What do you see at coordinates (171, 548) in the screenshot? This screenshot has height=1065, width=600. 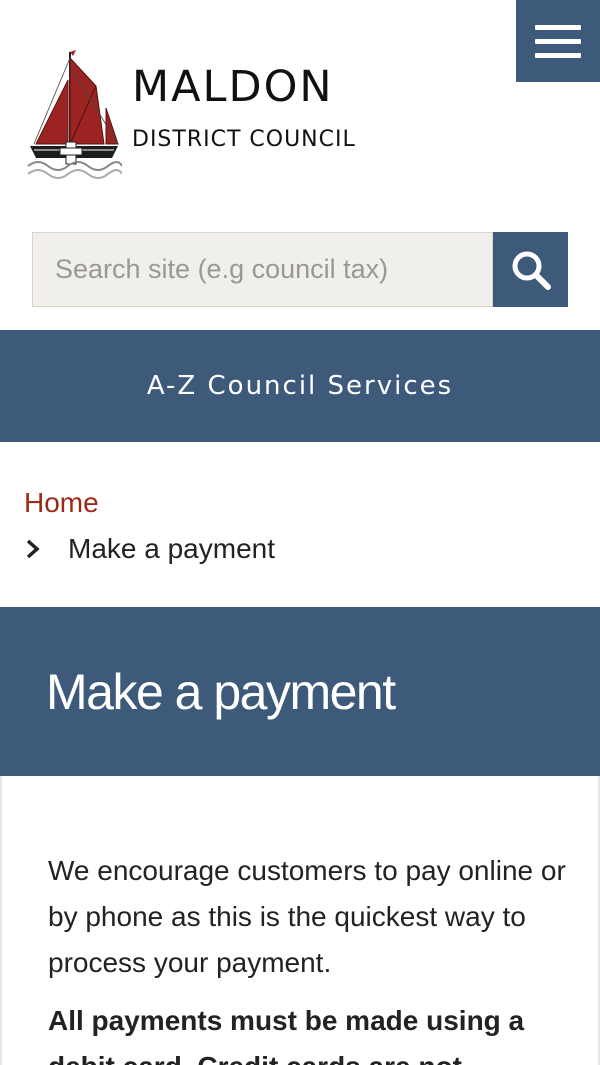 I see `breadcrumb-current-label: Make a payment` at bounding box center [171, 548].